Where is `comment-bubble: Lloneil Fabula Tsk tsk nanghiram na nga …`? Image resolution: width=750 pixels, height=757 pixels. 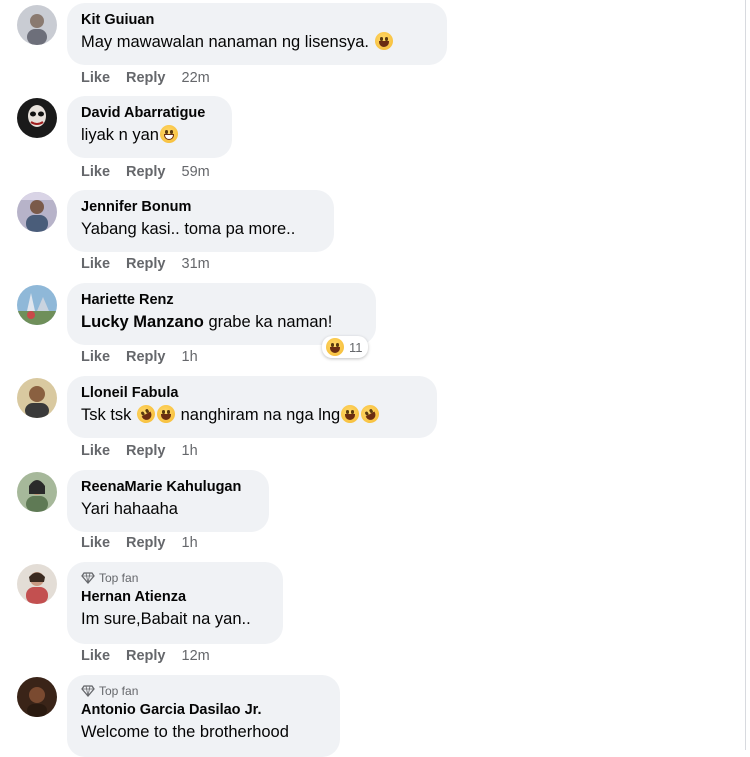
comment-bubble: Lloneil Fabula Tsk tsk nanghiram na nga … is located at coordinates (252, 407).